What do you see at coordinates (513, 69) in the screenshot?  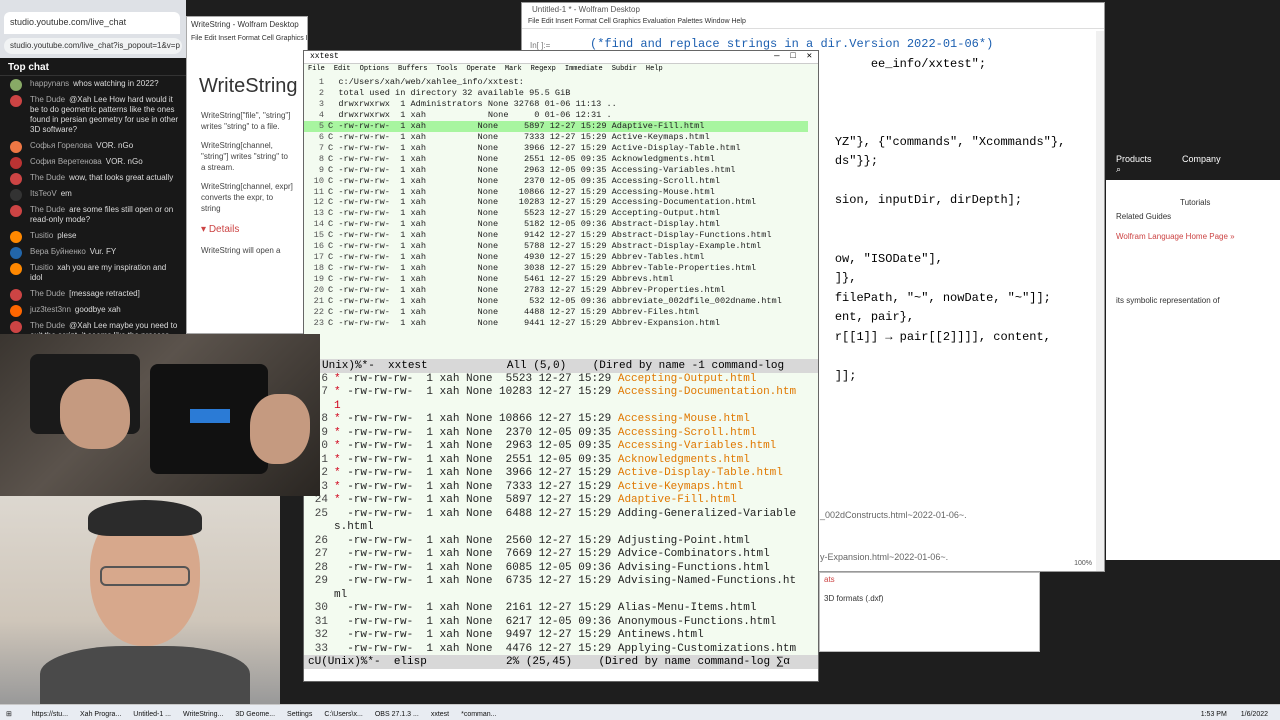 I see `menu-item-mark: Mark` at bounding box center [513, 69].